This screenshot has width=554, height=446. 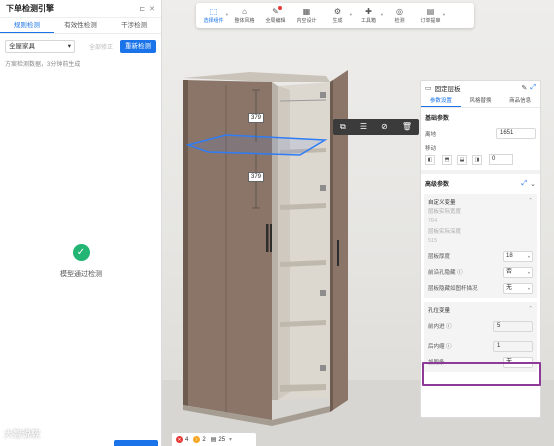 What do you see at coordinates (440, 327) in the screenshot?
I see `front-inset-label: 前内进 ⓘ` at bounding box center [440, 327].